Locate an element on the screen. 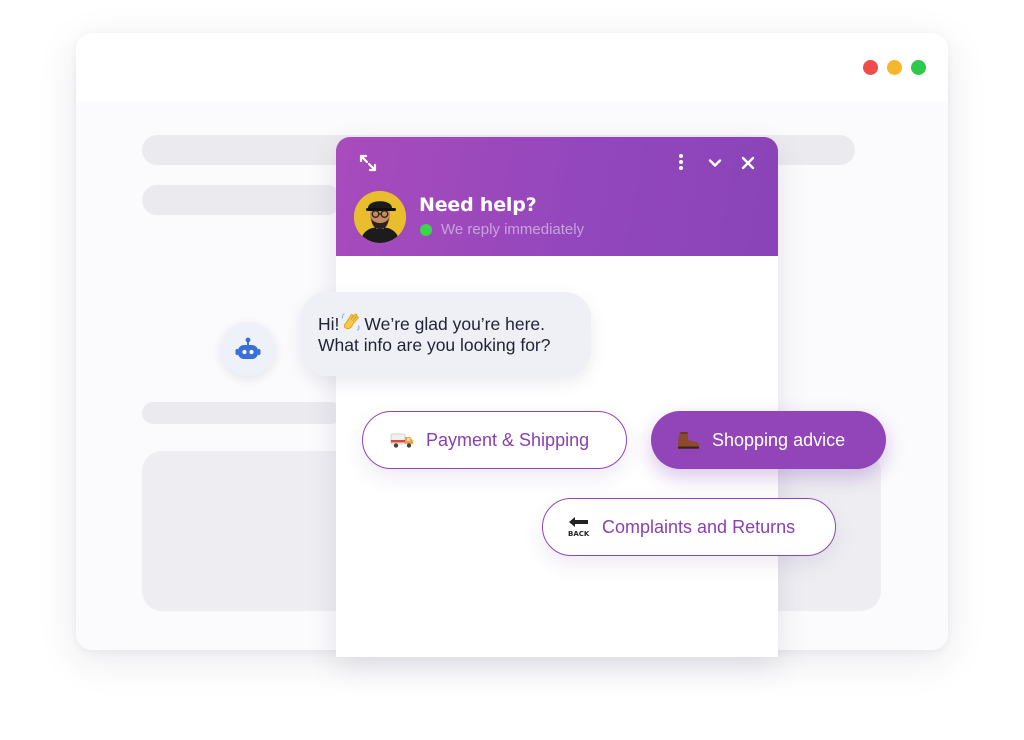 The width and height of the screenshot is (1024, 740). robot-icon is located at coordinates (248, 348).